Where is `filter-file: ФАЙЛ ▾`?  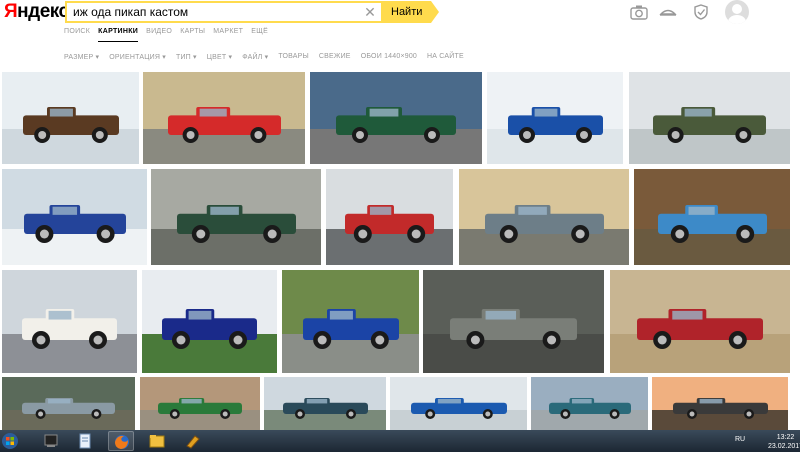
filter-file: ФАЙЛ ▾ is located at coordinates (255, 57).